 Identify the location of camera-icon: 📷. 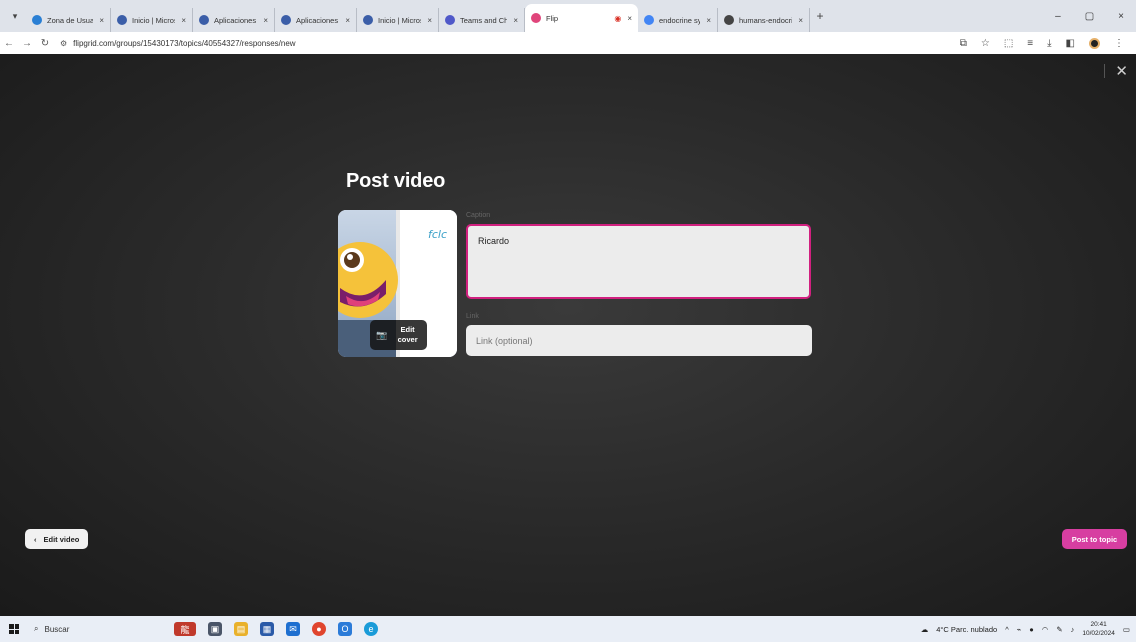
(382, 334).